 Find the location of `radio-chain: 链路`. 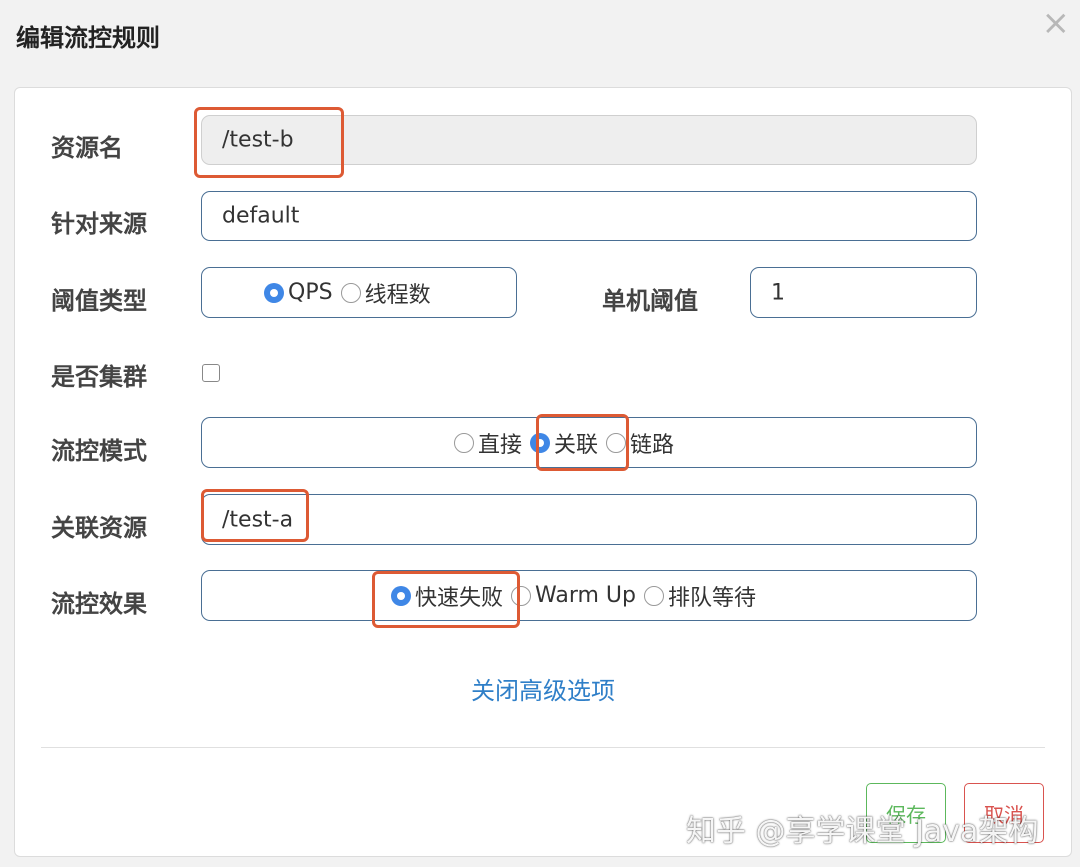

radio-chain: 链路 is located at coordinates (640, 443).